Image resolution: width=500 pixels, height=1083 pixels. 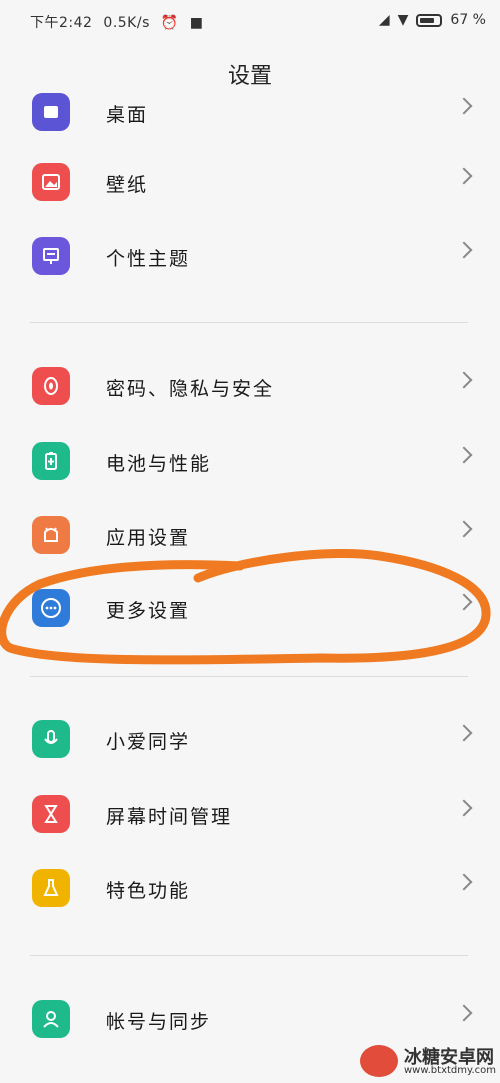 I want to click on watermark-url: www.btxtdmy.com, so click(x=450, y=1070).